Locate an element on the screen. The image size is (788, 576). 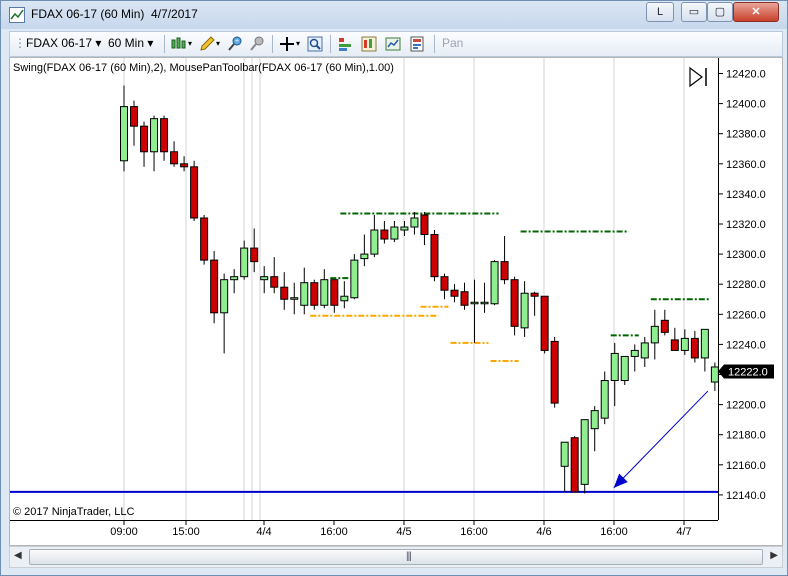
y-tick-label: 12360.0 is located at coordinates (746, 165).